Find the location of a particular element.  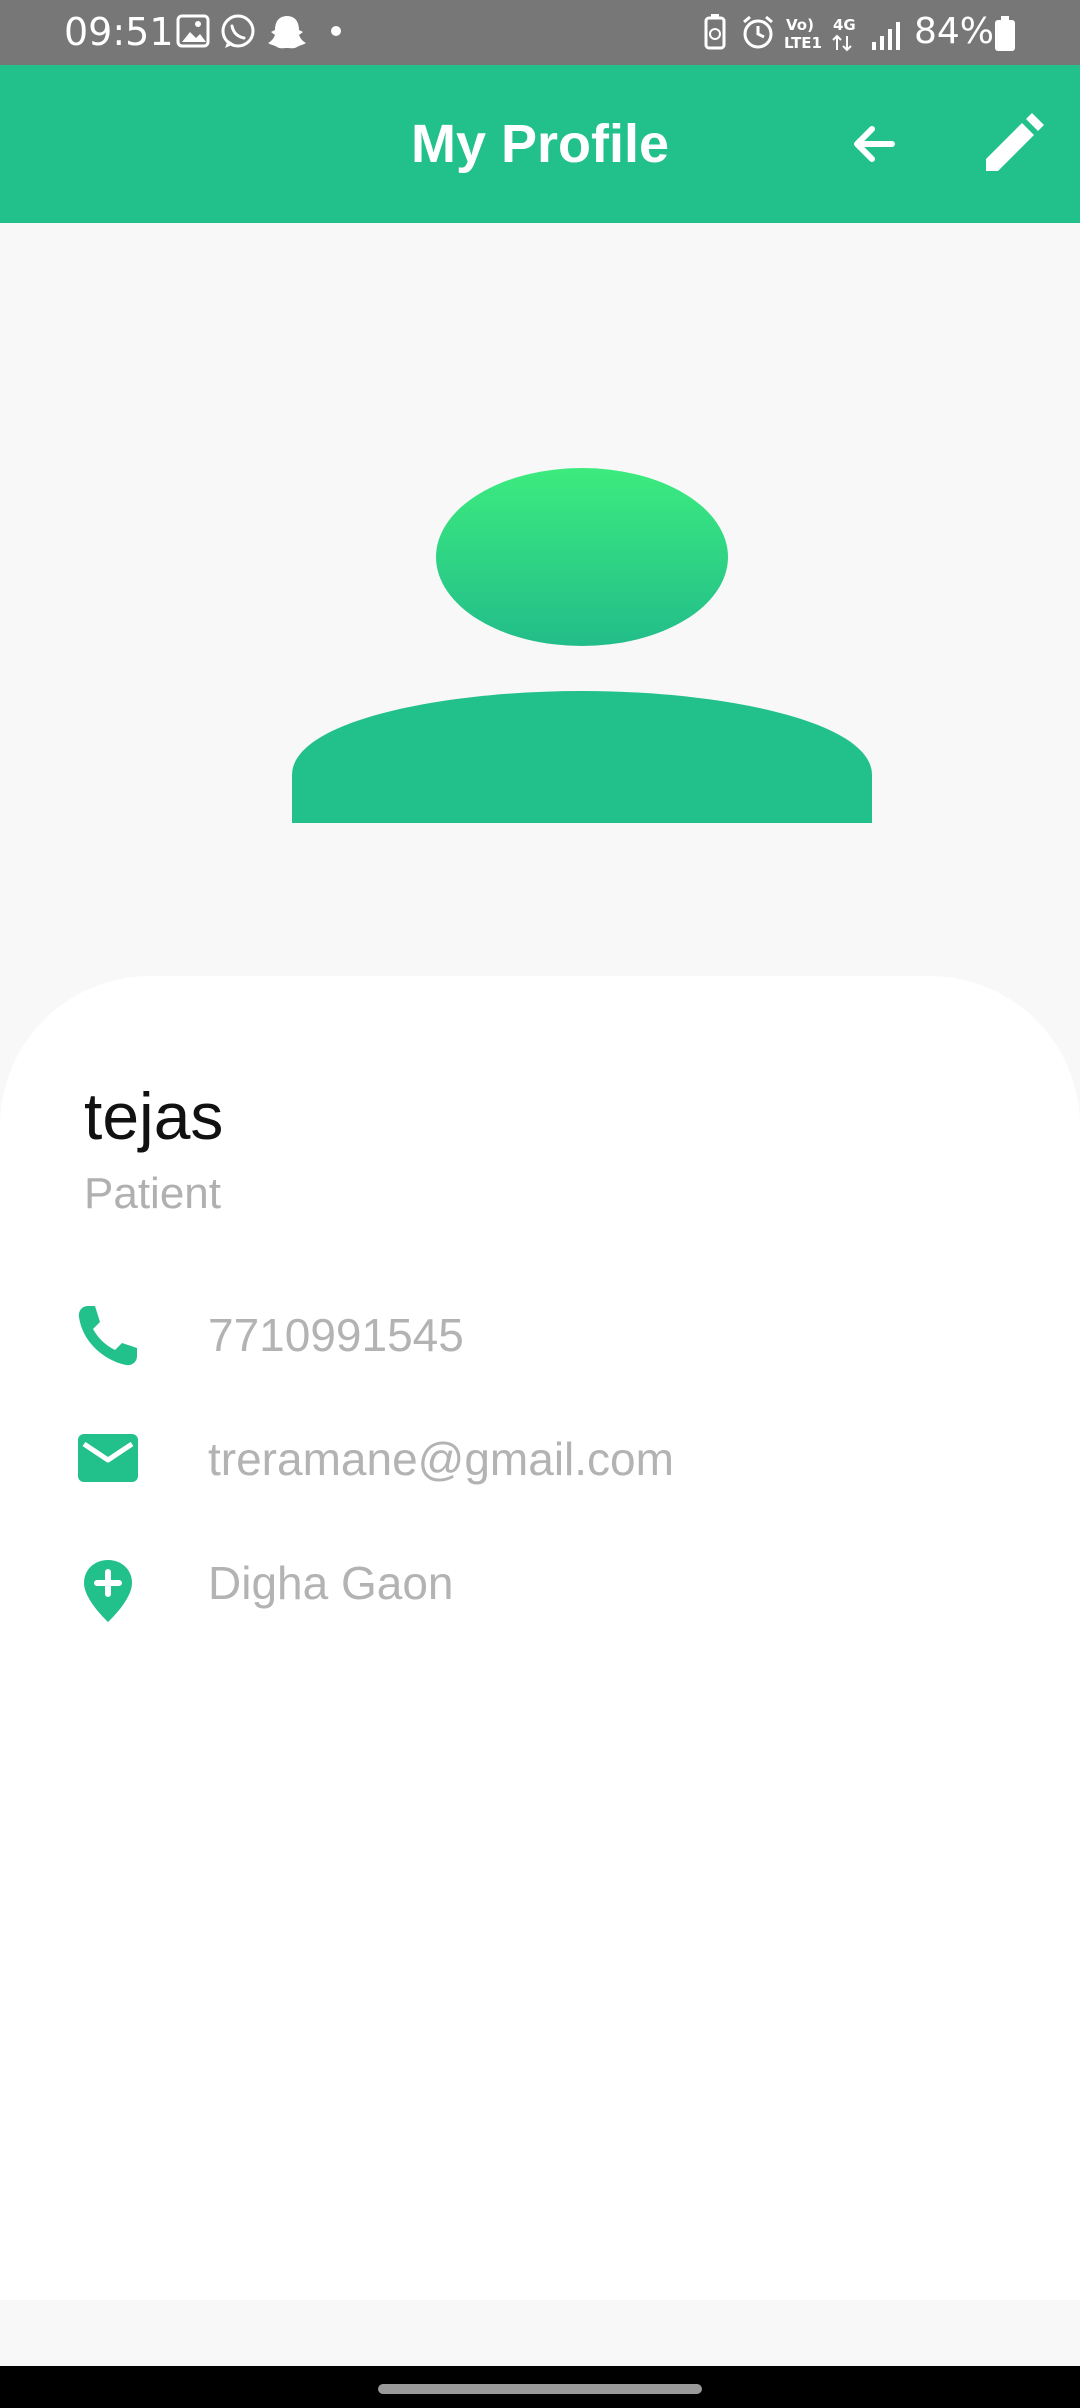

app-bar: My Profile is located at coordinates (540, 144).